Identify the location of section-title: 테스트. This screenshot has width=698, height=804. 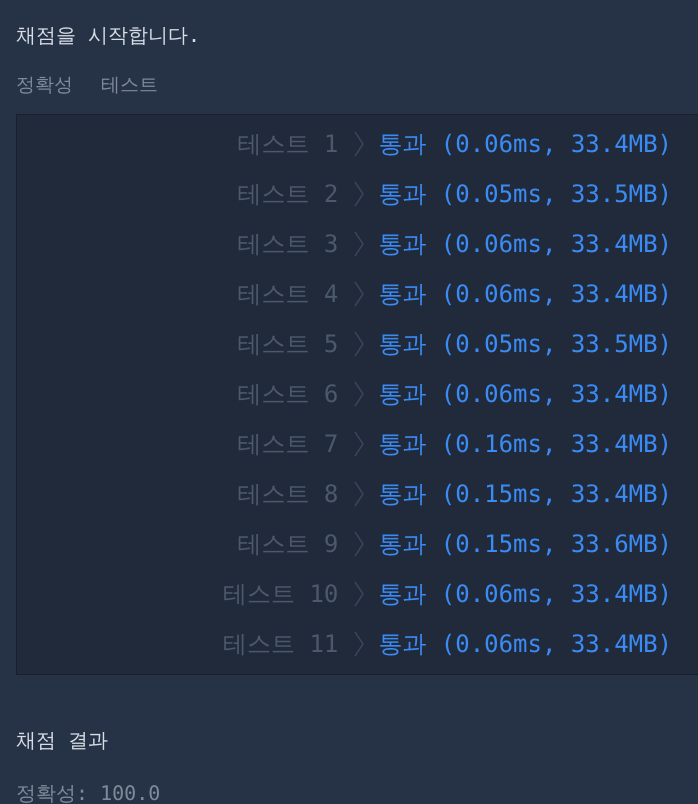
(129, 85).